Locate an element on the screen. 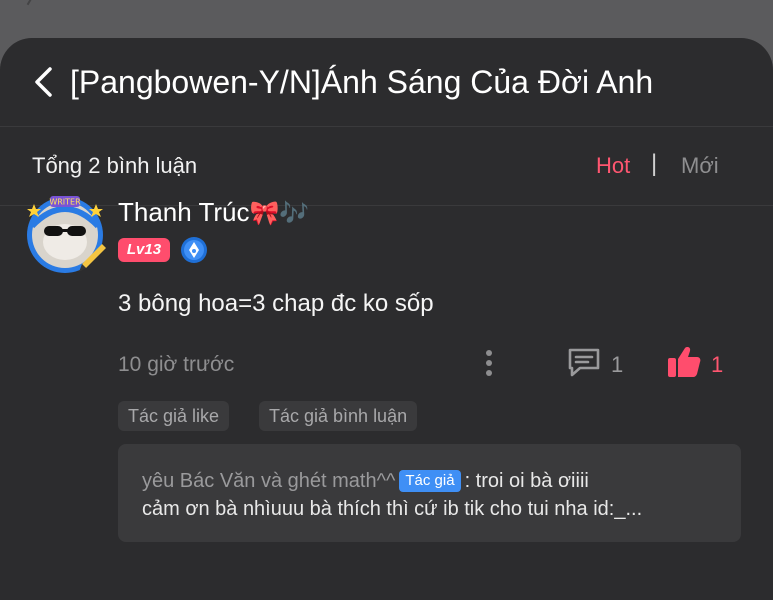 The image size is (773, 600). reply-text-1: : troi oi bà ơiiii is located at coordinates (526, 481).